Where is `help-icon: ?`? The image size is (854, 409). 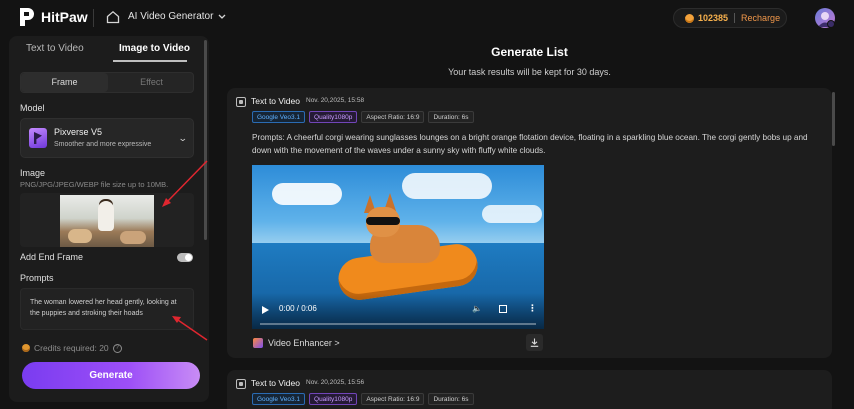 help-icon: ? is located at coordinates (117, 348).